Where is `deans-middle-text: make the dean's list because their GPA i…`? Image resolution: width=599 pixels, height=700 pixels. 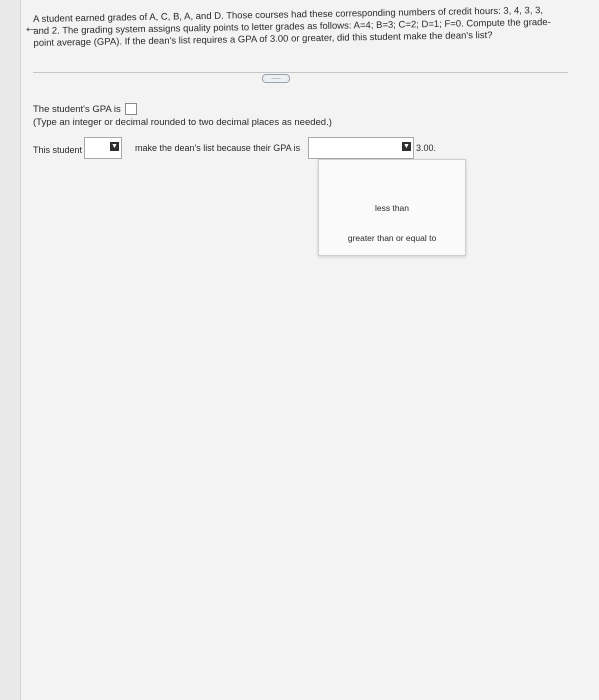 deans-middle-text: make the dean's list because their GPA i… is located at coordinates (218, 148).